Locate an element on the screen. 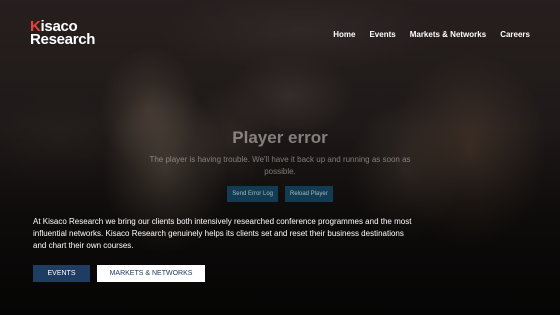  send-error-log-button: Send Error Log is located at coordinates (252, 194).